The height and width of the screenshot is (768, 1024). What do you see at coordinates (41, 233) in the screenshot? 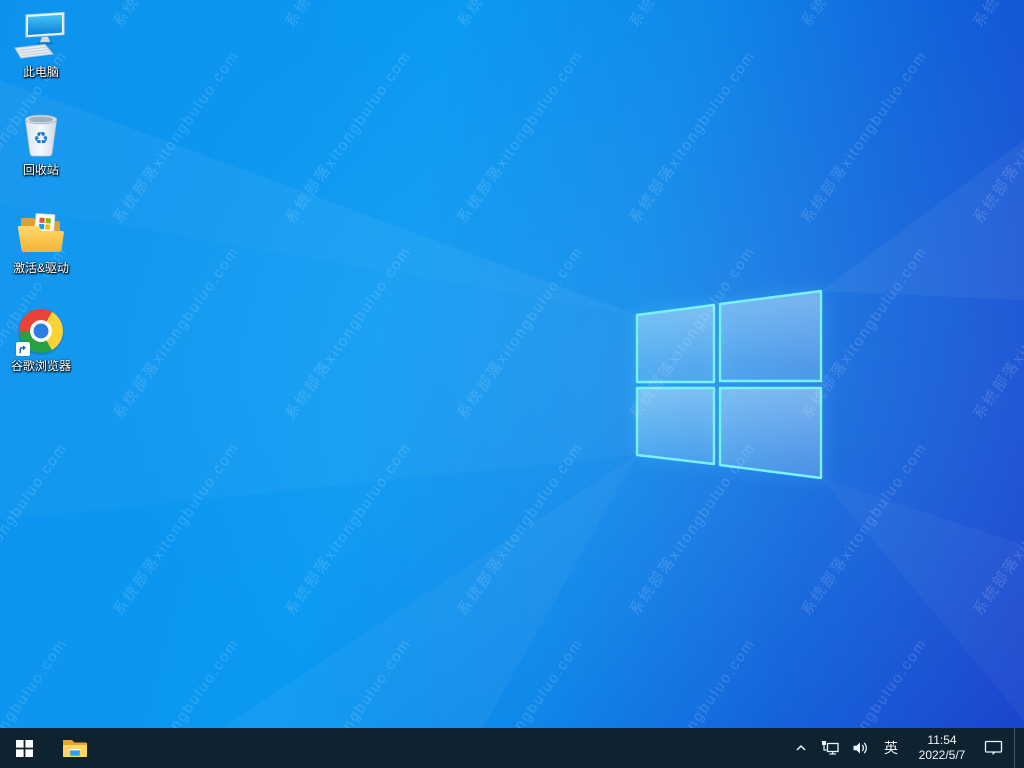
I see `folder-icon` at bounding box center [41, 233].